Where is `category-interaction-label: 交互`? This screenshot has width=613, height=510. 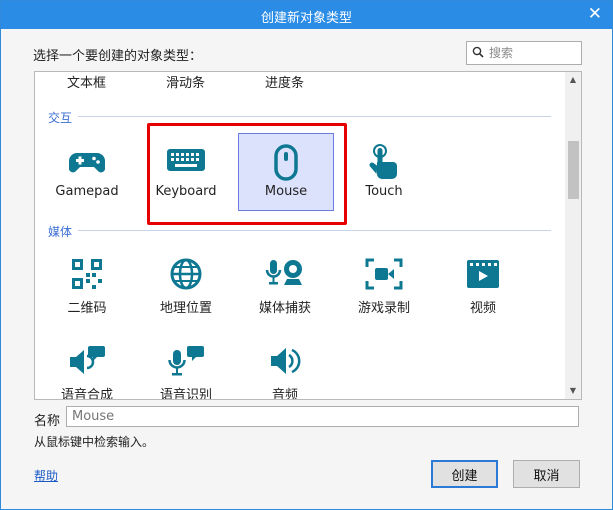 category-interaction-label: 交互 is located at coordinates (60, 118).